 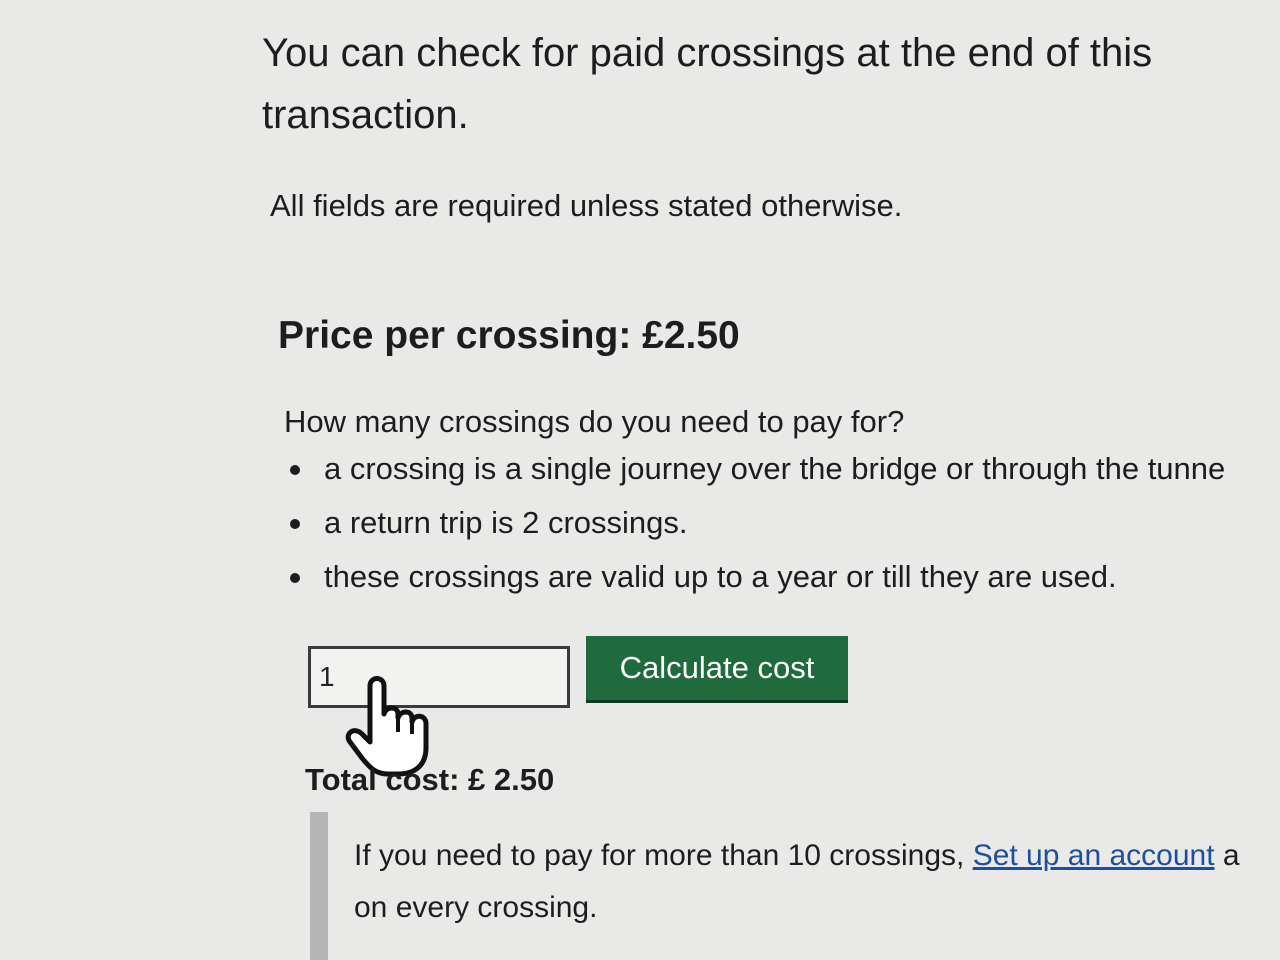 What do you see at coordinates (430, 779) in the screenshot?
I see `total-cost: Total cost: £ 2.50` at bounding box center [430, 779].